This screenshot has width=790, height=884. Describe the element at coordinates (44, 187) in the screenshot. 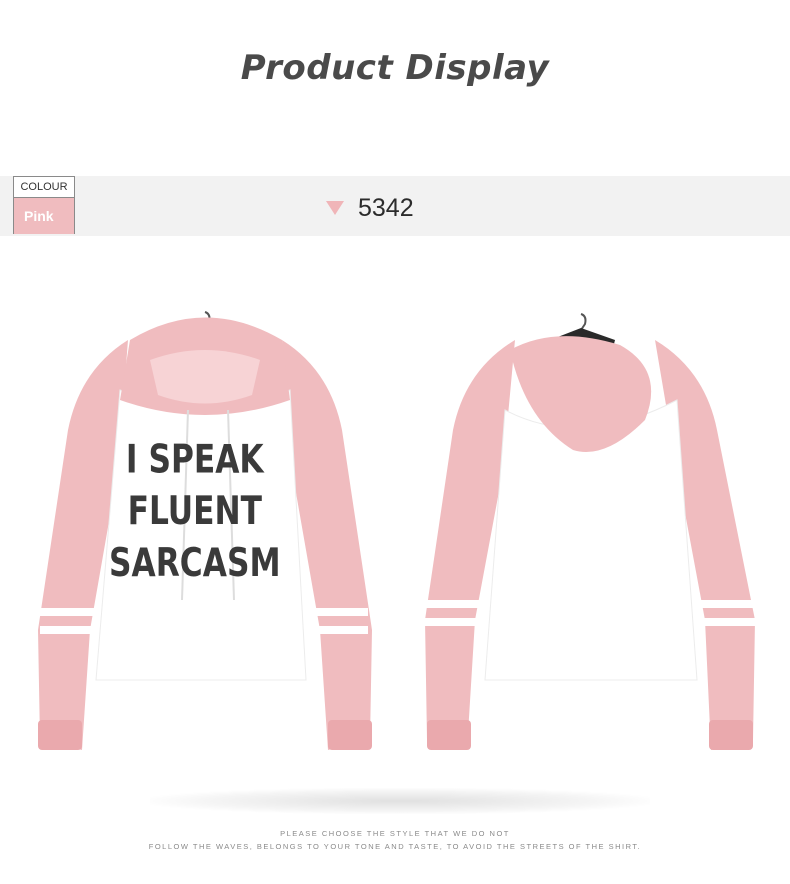

I see `colour-label: COLOUR` at that location.